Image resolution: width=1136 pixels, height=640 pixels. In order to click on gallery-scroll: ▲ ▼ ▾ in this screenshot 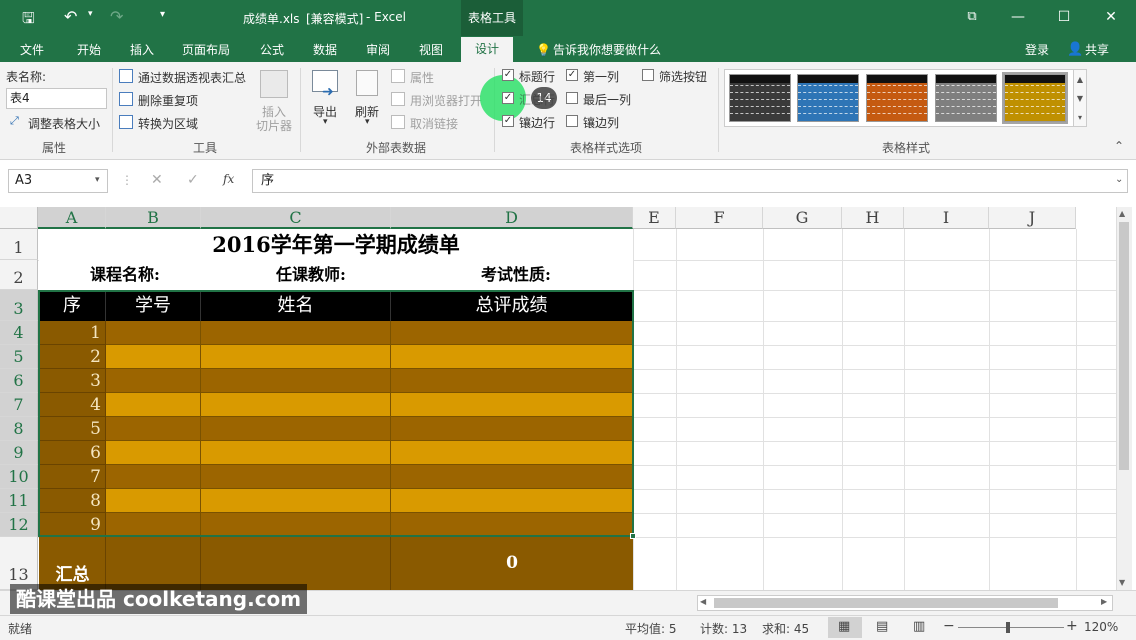, I will do `click(1080, 98)`.